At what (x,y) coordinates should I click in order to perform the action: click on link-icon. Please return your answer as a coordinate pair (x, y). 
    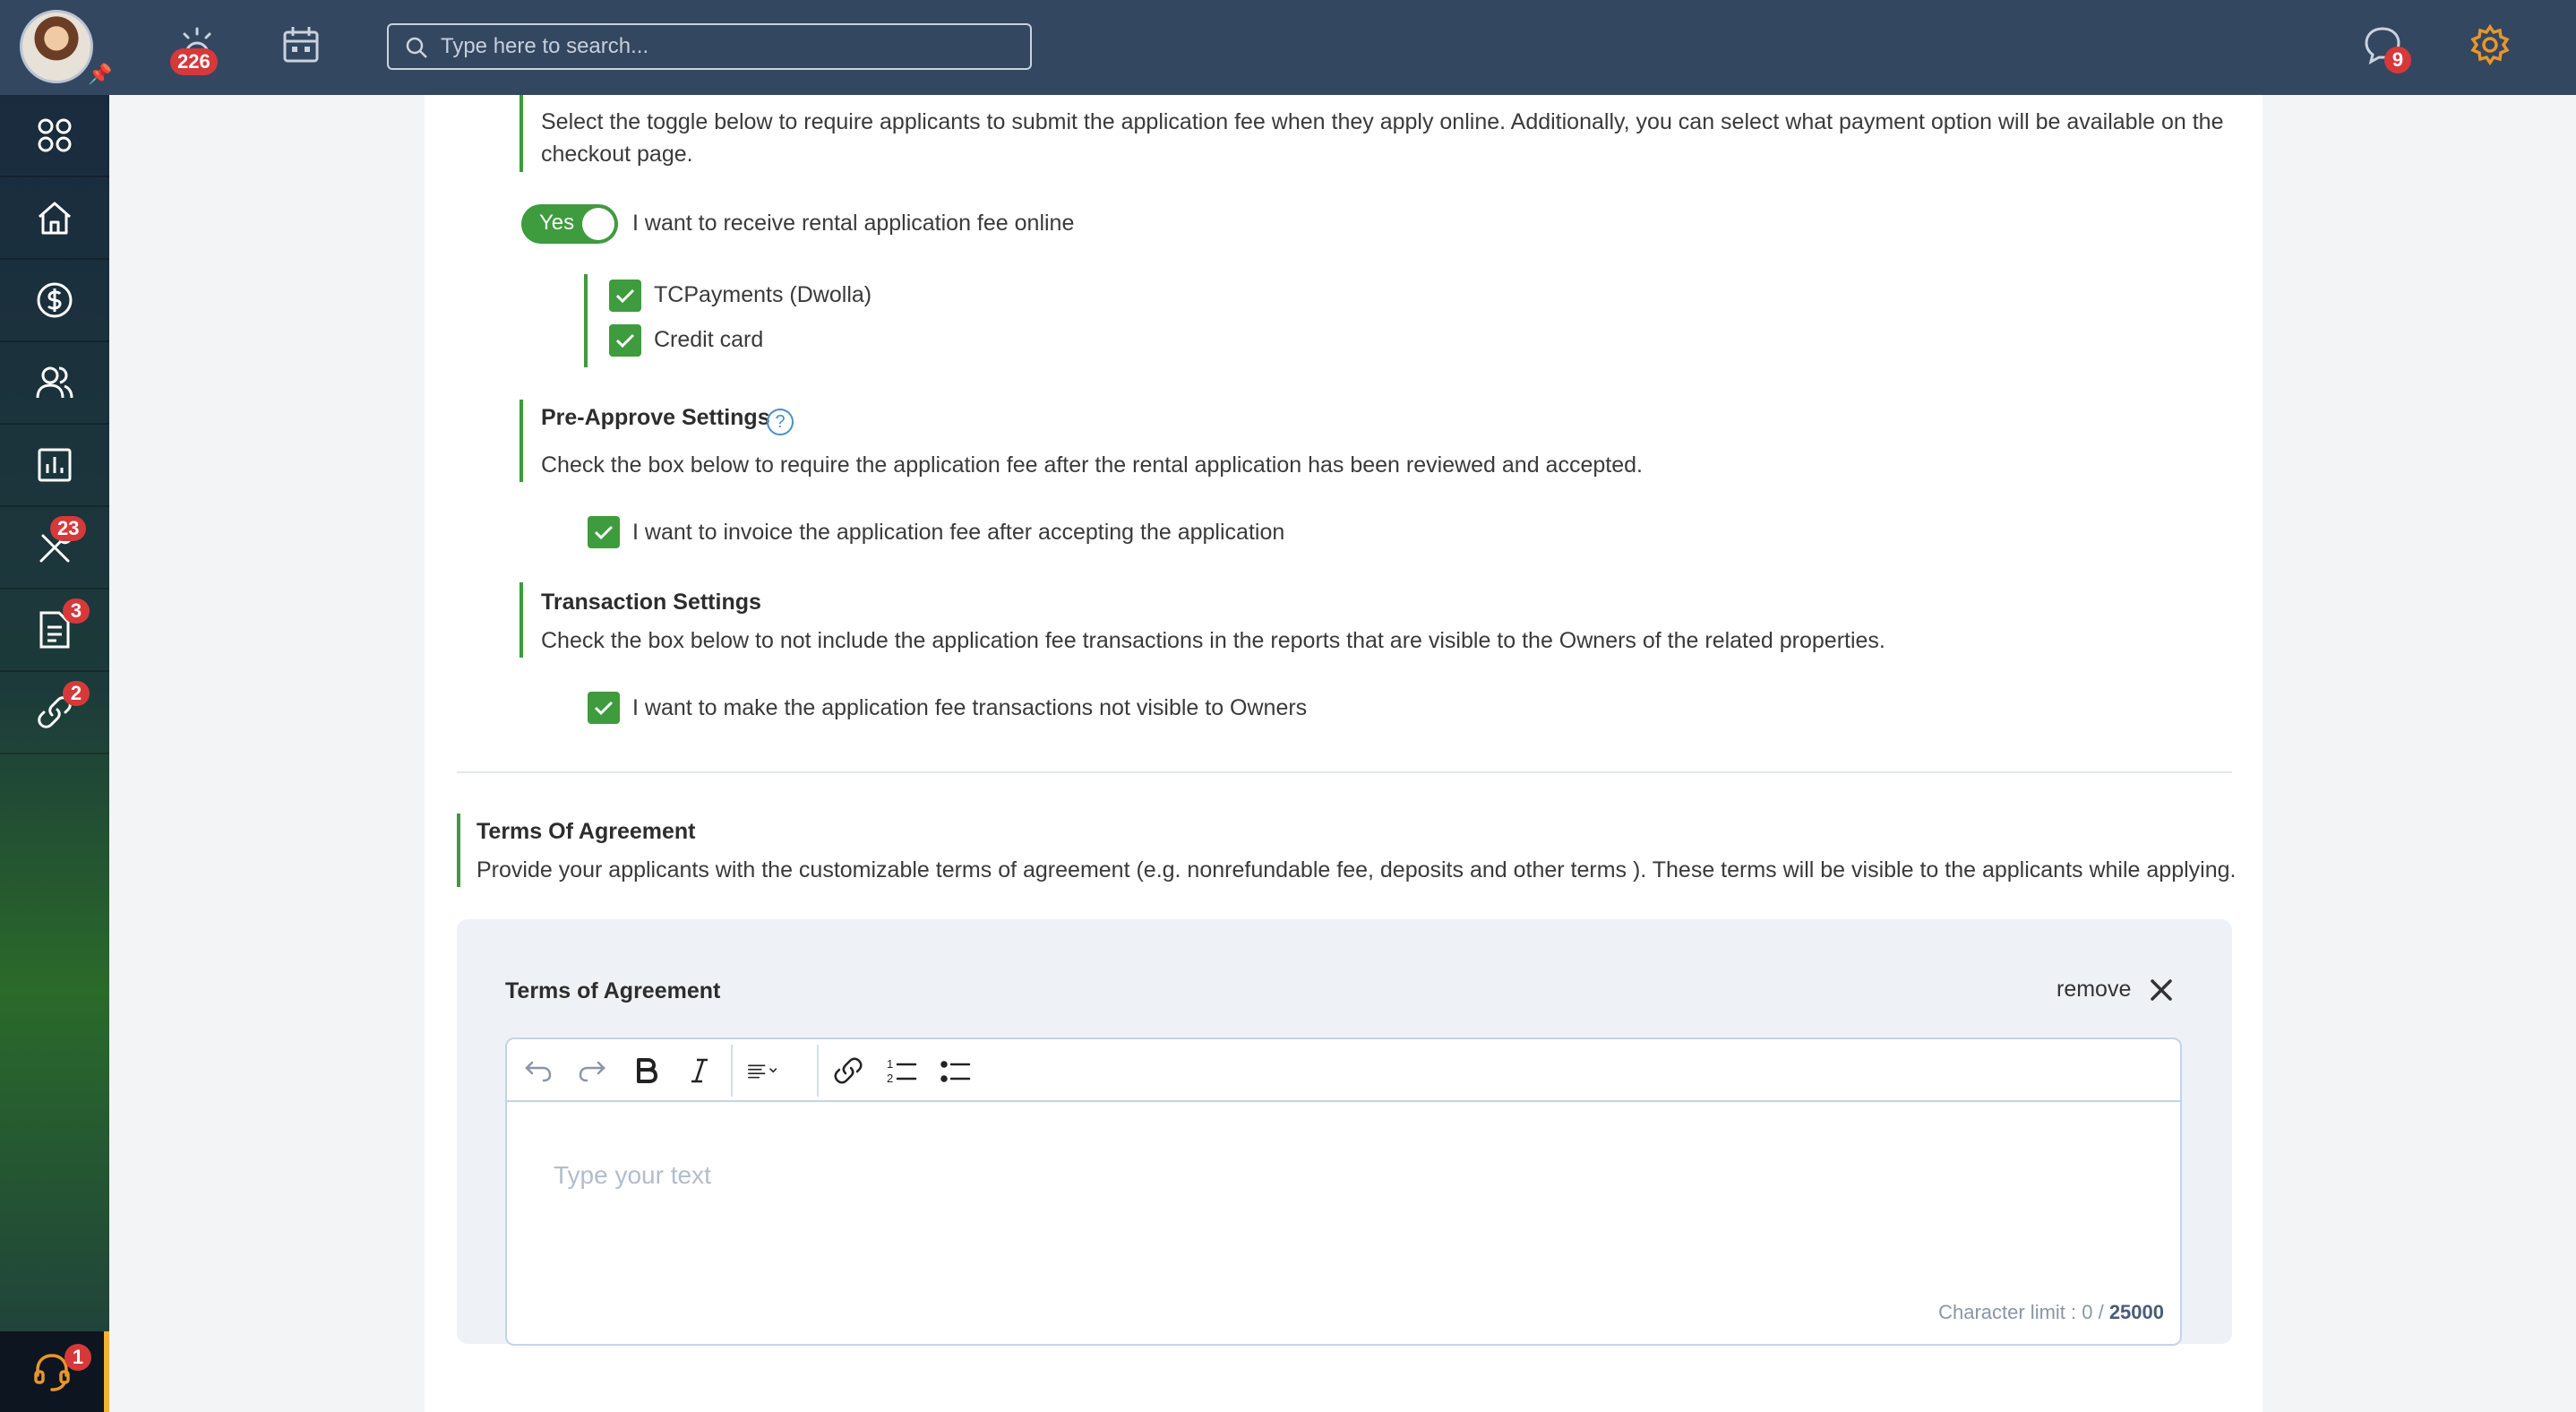
    Looking at the image, I should click on (848, 1070).